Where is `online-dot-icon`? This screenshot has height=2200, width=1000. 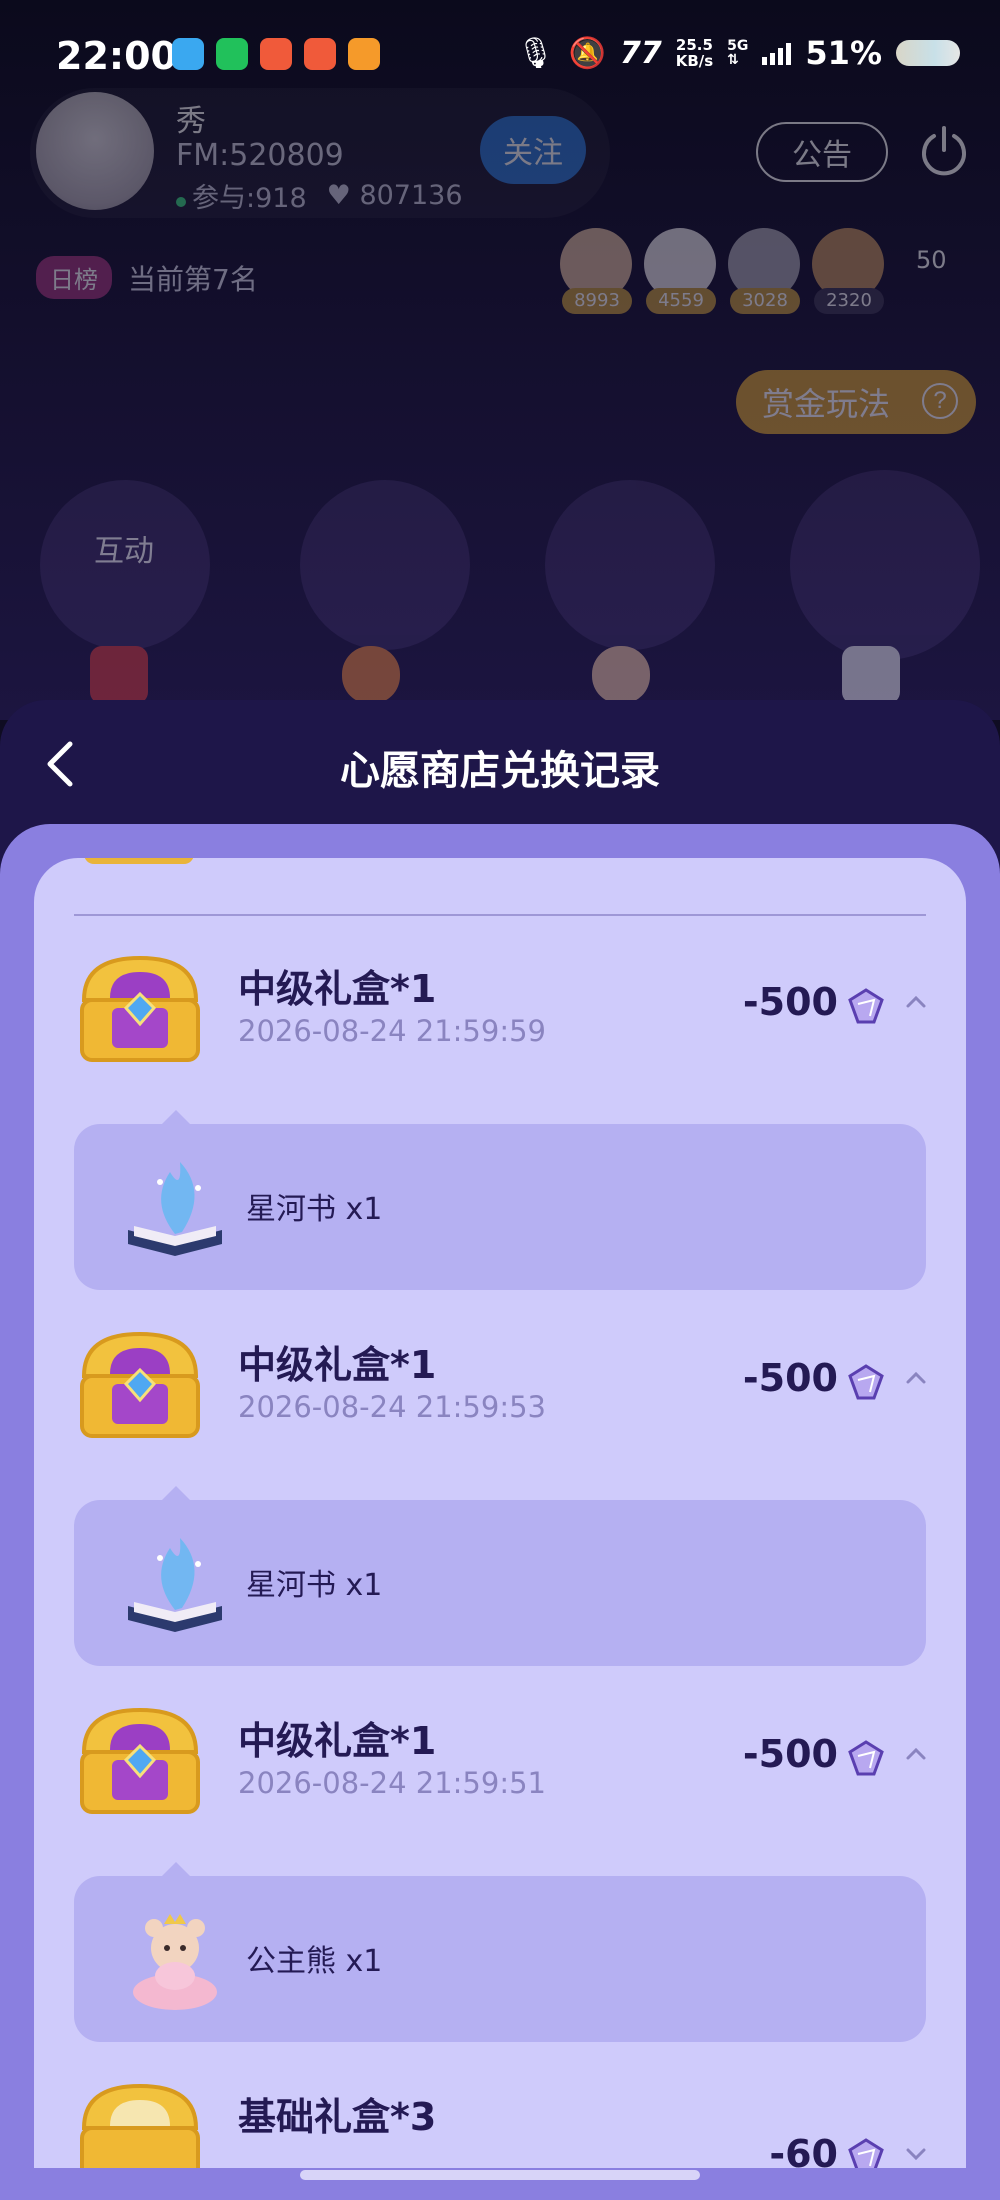
online-dot-icon is located at coordinates (181, 202).